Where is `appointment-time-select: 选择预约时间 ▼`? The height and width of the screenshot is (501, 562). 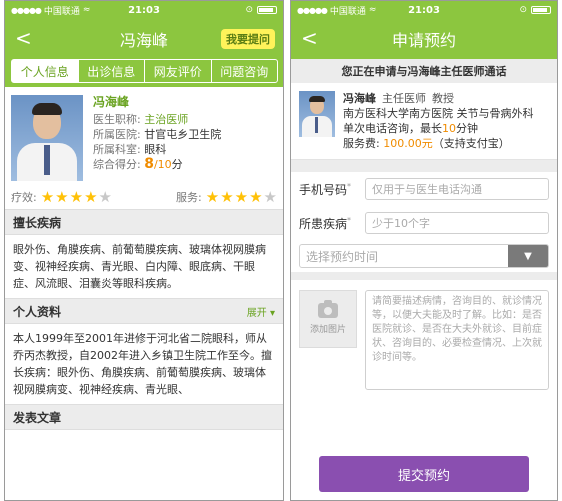 appointment-time-select: 选择预约时间 ▼ is located at coordinates (424, 256).